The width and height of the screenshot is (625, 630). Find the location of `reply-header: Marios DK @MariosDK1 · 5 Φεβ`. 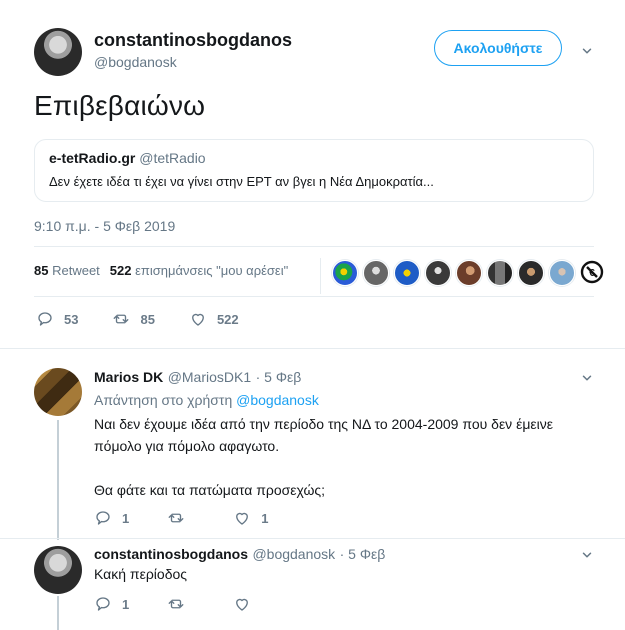

reply-header: Marios DK @MariosDK1 · 5 Φεβ is located at coordinates (197, 378).